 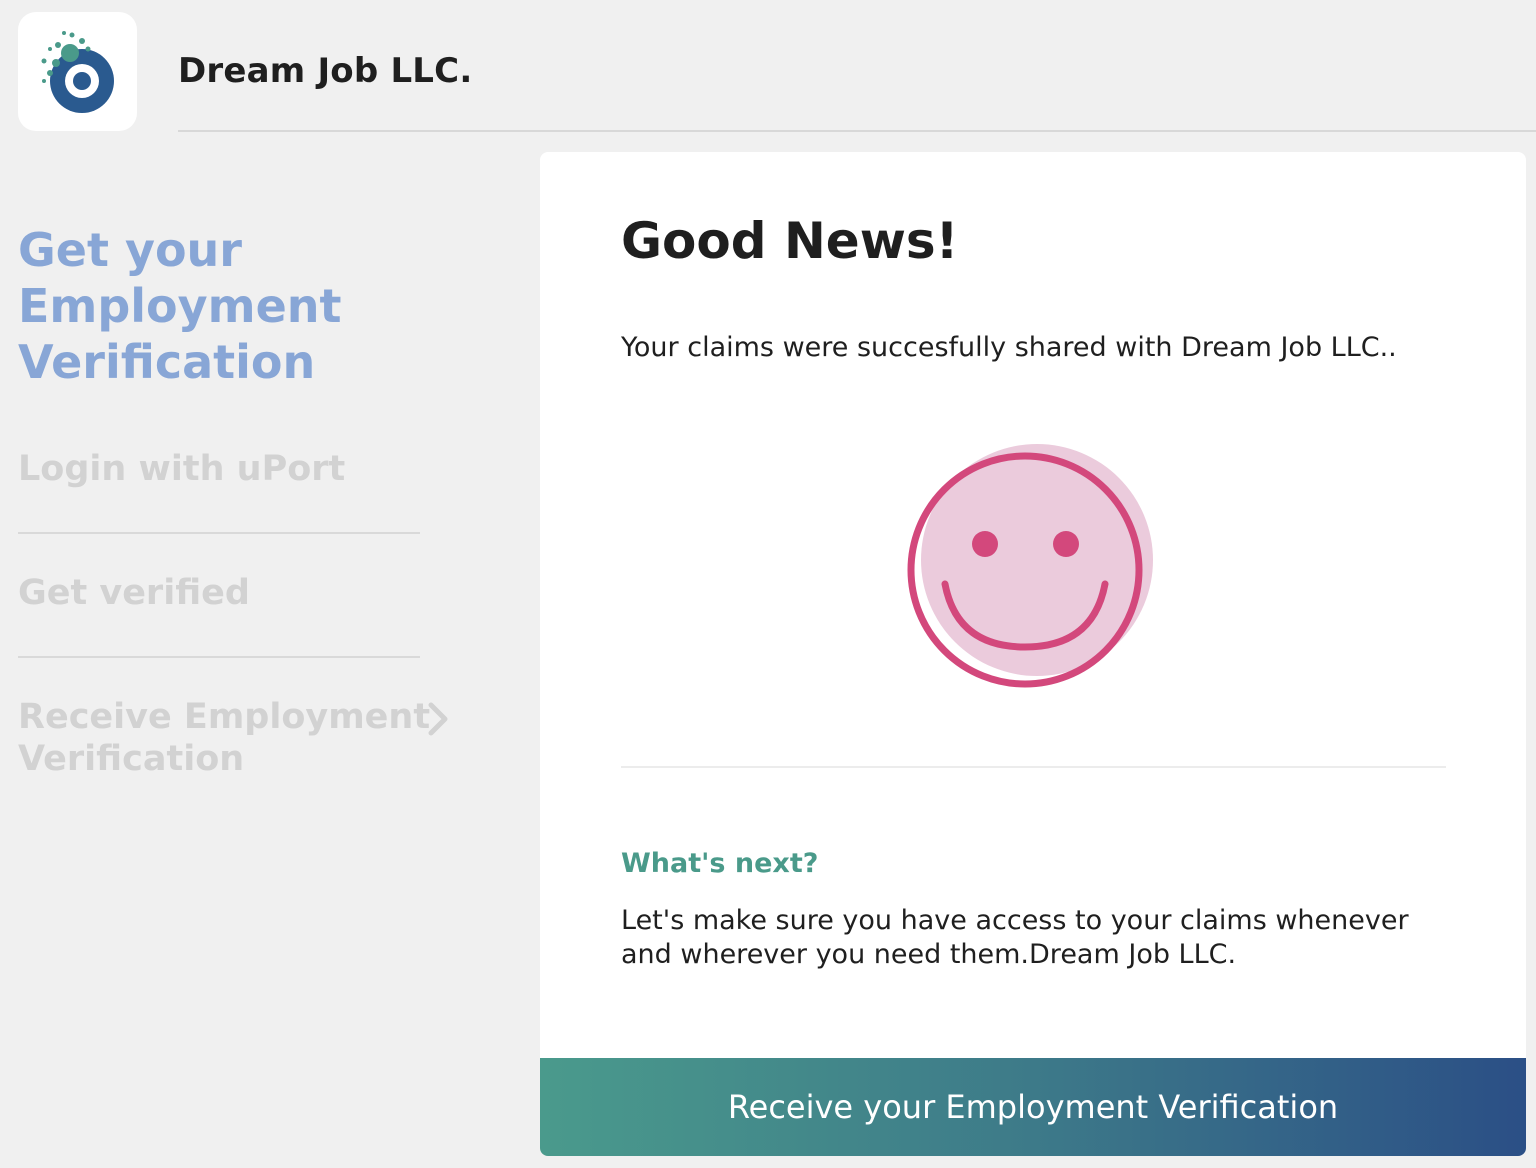 What do you see at coordinates (134, 593) in the screenshot?
I see `step-get-verified: Get verified` at bounding box center [134, 593].